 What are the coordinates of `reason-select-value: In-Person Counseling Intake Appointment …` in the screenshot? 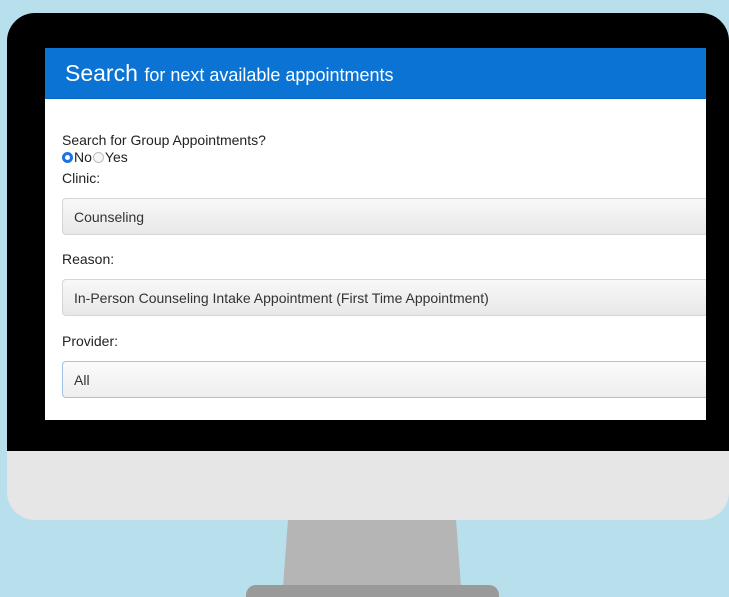 It's located at (281, 298).